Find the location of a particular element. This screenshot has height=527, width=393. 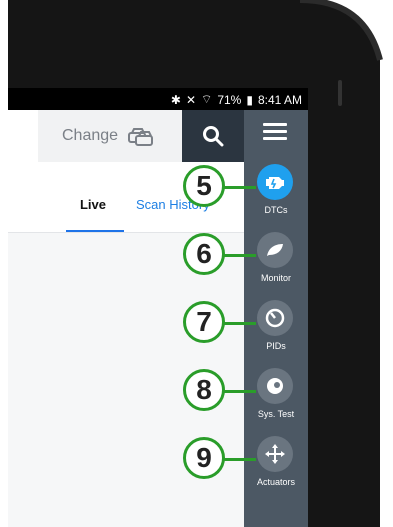

callout-9: 9 is located at coordinates (204, 458).